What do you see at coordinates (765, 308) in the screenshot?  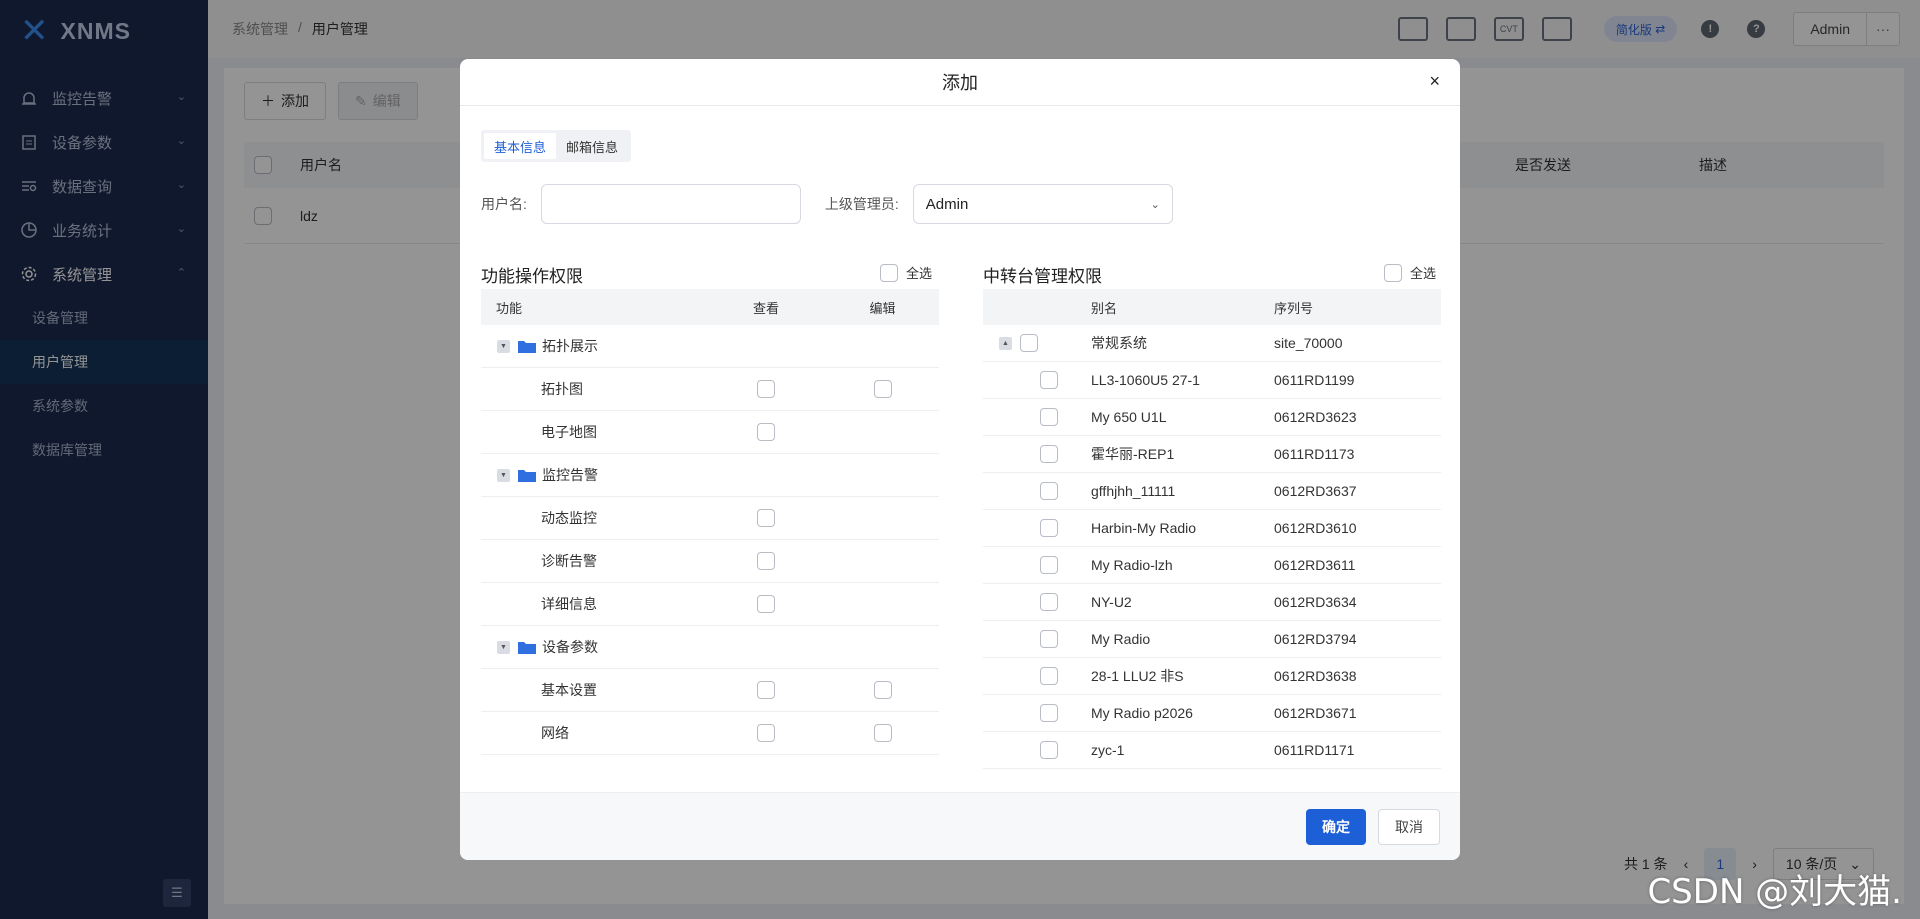 I see `column-view: 查看` at bounding box center [765, 308].